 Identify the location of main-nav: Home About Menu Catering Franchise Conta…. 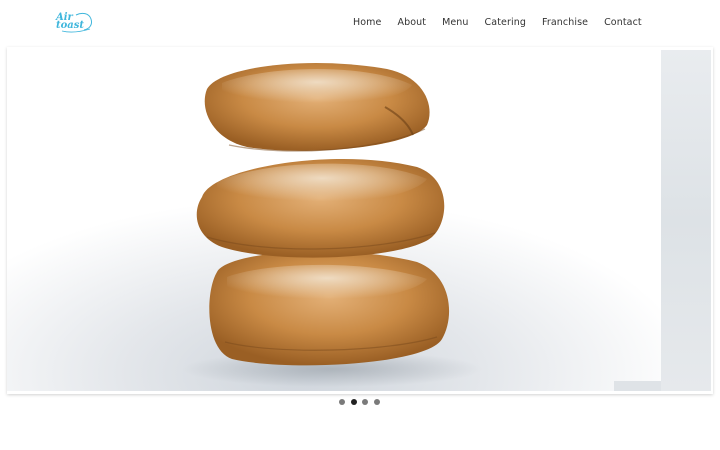
(505, 22).